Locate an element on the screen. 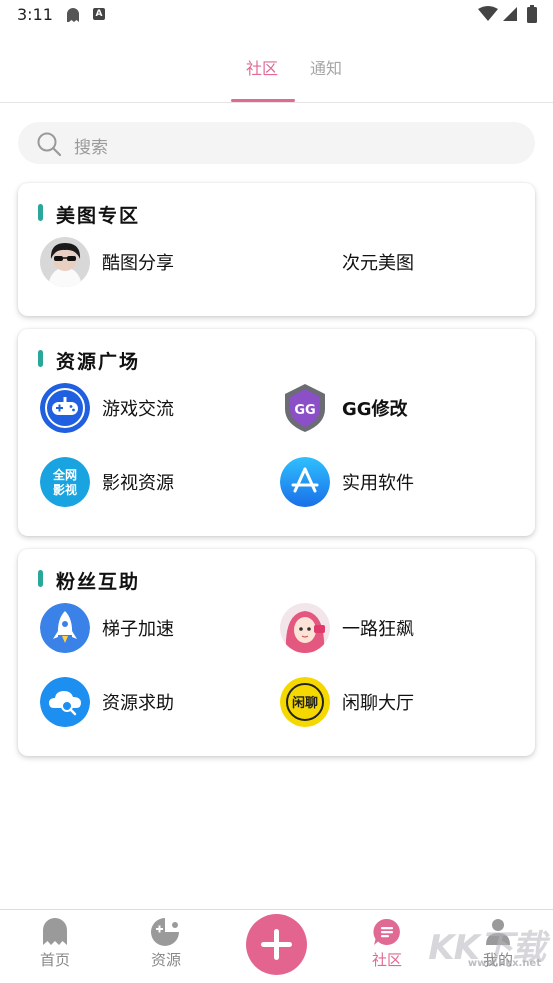 The height and width of the screenshot is (983, 553). board-item-game: 游戏交流 is located at coordinates (150, 408).